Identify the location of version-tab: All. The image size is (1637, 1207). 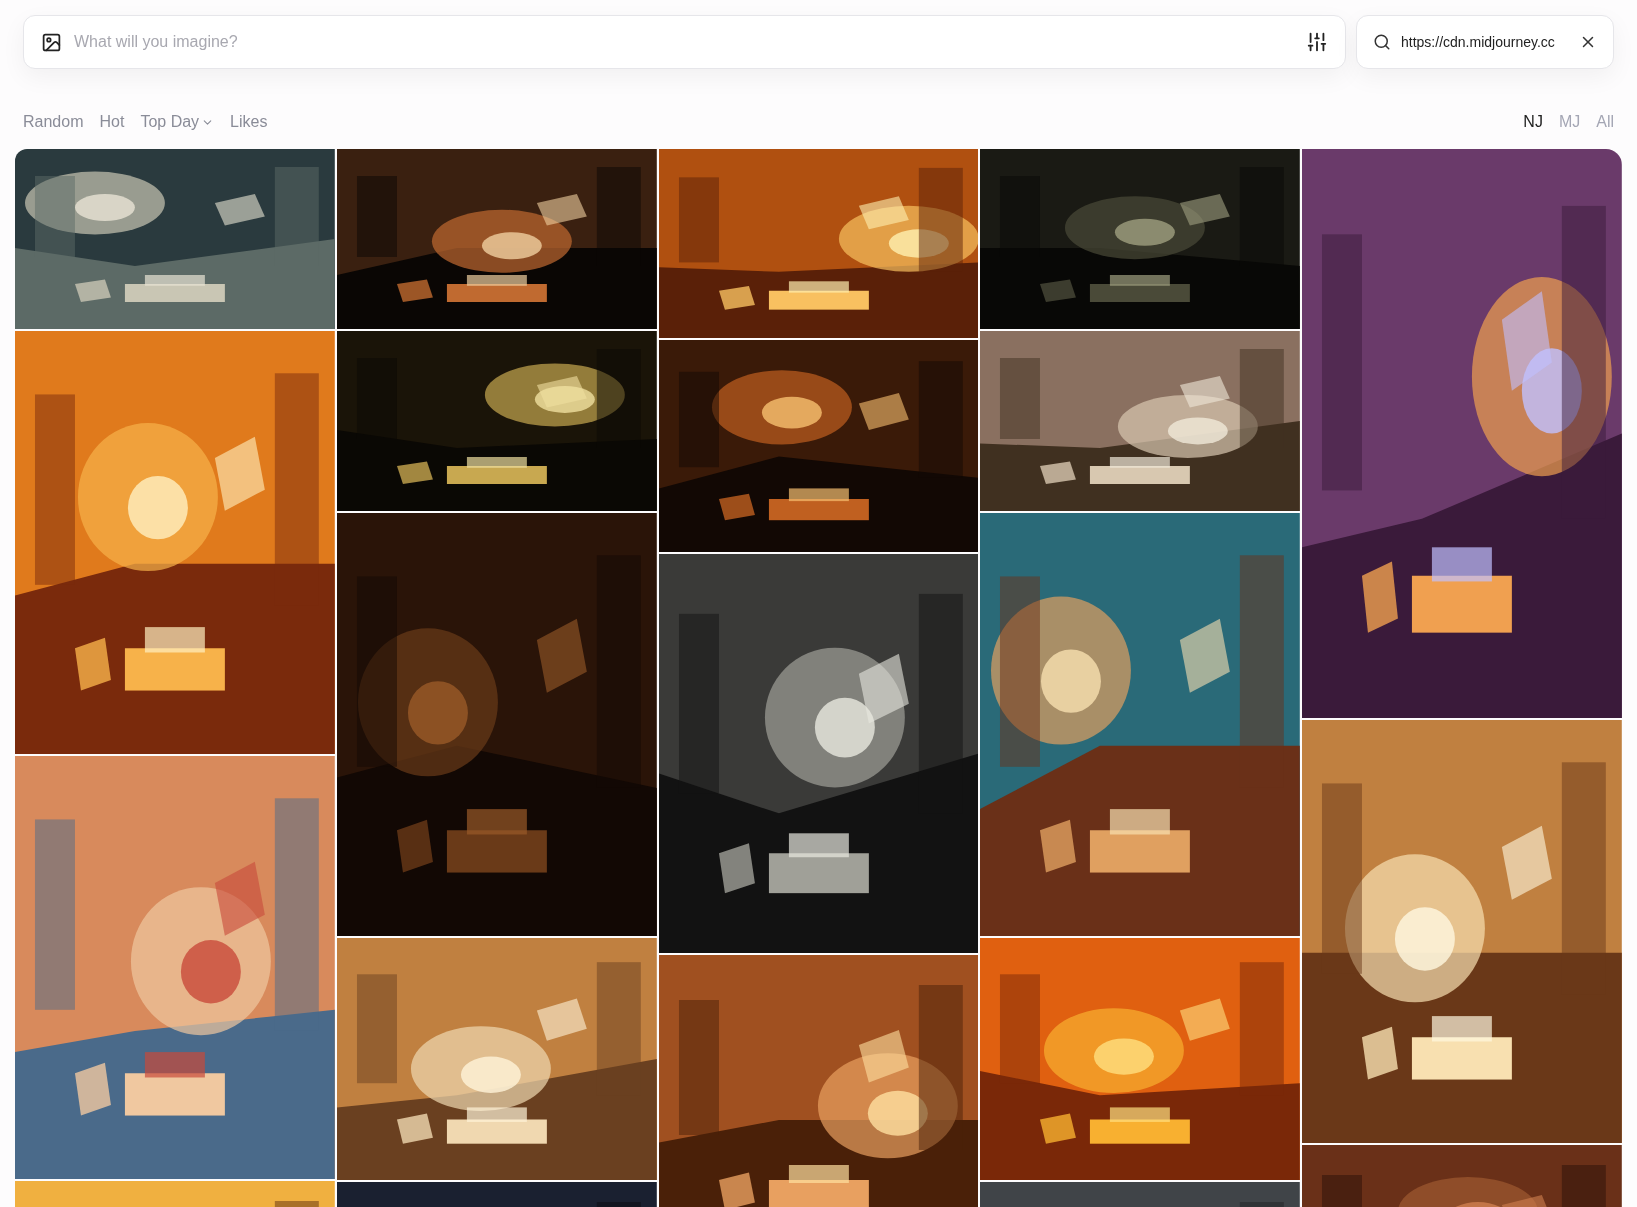
(1605, 122).